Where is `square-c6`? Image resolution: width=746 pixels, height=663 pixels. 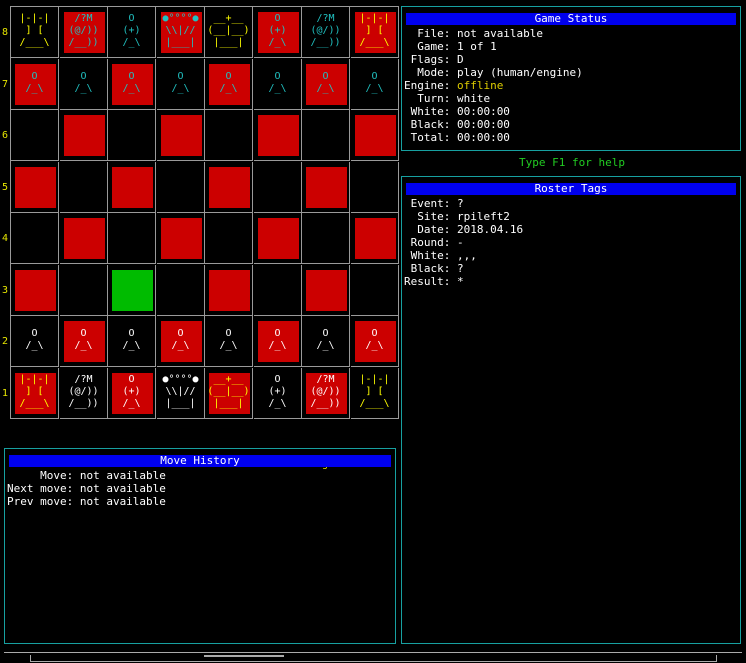 square-c6 is located at coordinates (132, 135).